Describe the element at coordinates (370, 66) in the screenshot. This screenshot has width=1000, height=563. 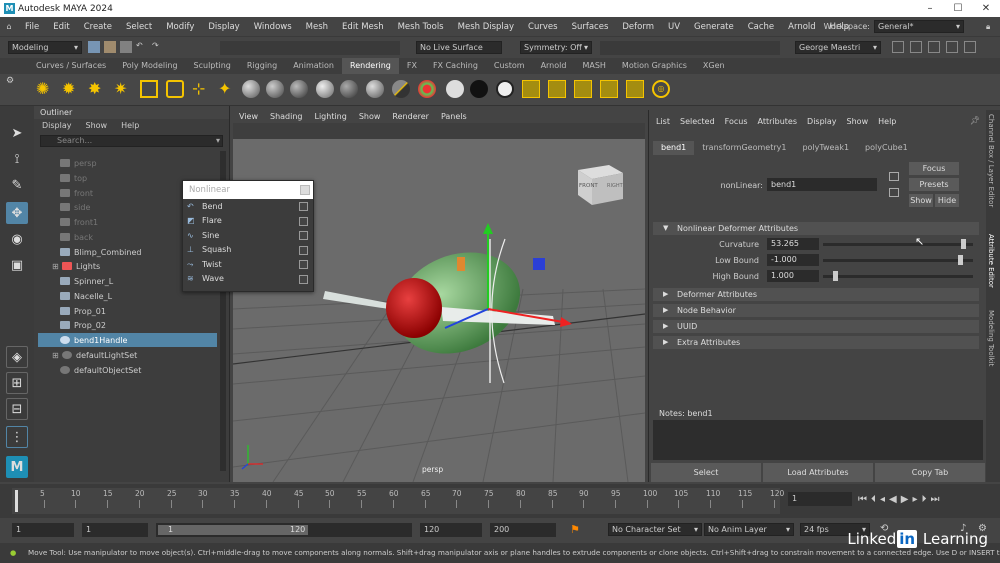
I see `shelf-tab-rendering: Rendering` at that location.